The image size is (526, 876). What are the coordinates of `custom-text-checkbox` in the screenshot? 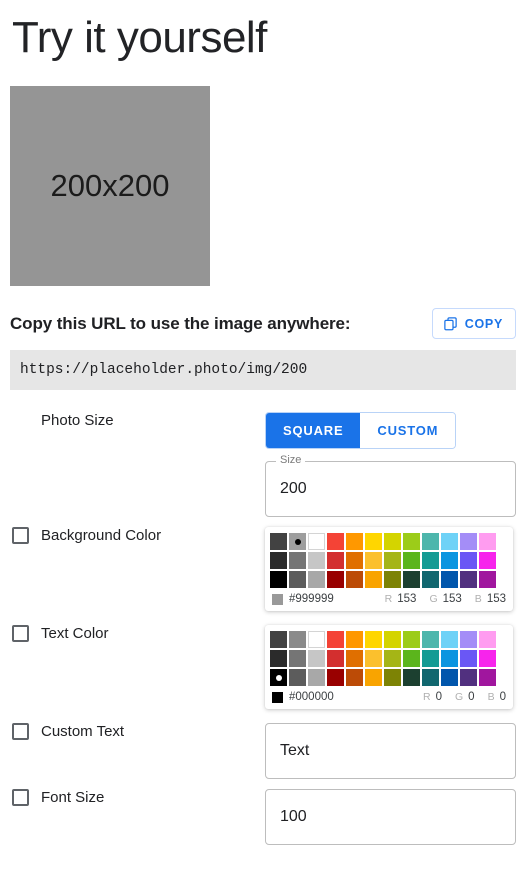 It's located at (20, 731).